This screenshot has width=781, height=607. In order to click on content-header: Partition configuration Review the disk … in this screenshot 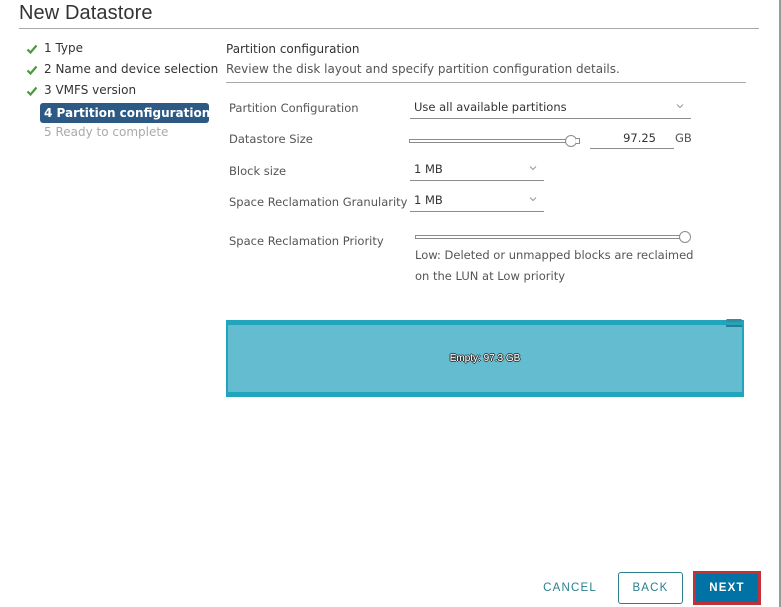, I will do `click(486, 62)`.